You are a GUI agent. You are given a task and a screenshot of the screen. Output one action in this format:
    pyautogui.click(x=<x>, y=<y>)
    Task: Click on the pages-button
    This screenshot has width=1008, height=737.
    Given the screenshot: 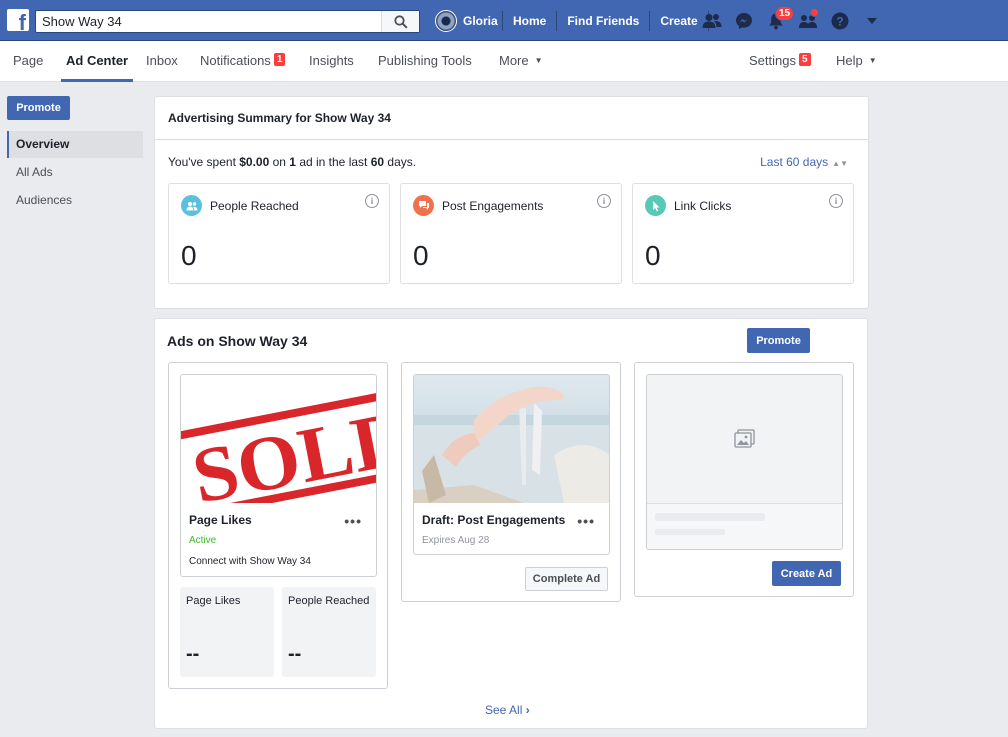 What is the action you would take?
    pyautogui.click(x=808, y=21)
    